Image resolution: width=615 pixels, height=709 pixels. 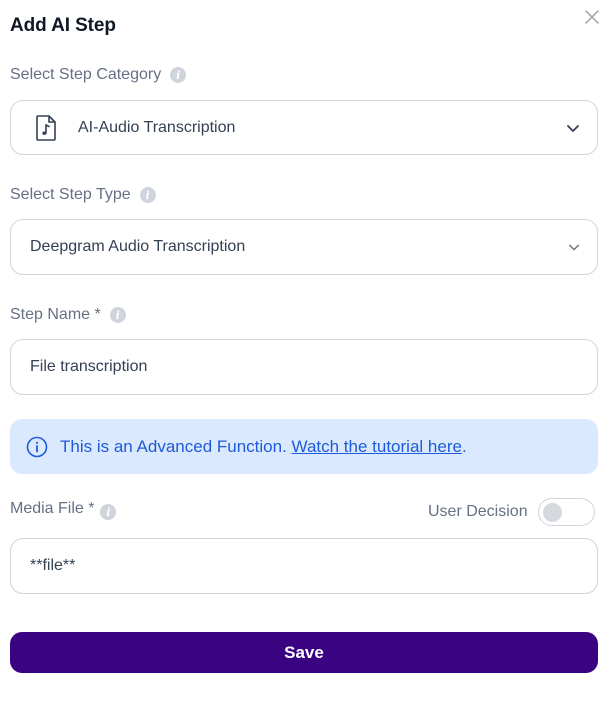 What do you see at coordinates (304, 652) in the screenshot?
I see `save-button: Save` at bounding box center [304, 652].